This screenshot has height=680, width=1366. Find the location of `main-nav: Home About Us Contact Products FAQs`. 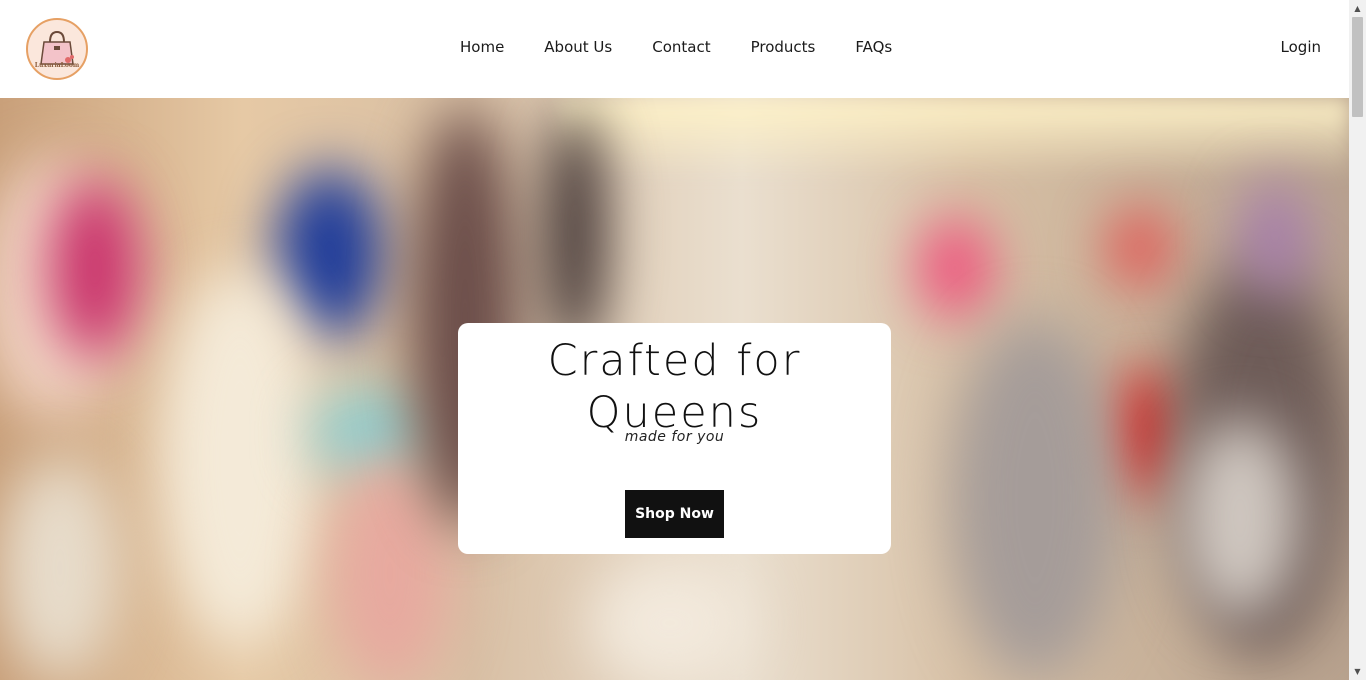

main-nav: Home About Us Contact Products FAQs is located at coordinates (676, 47).